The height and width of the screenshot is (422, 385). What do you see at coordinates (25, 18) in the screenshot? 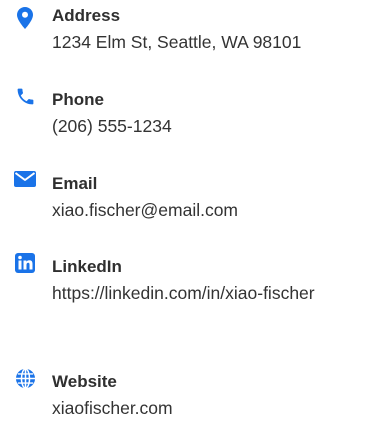
I see `map-pin-icon` at bounding box center [25, 18].